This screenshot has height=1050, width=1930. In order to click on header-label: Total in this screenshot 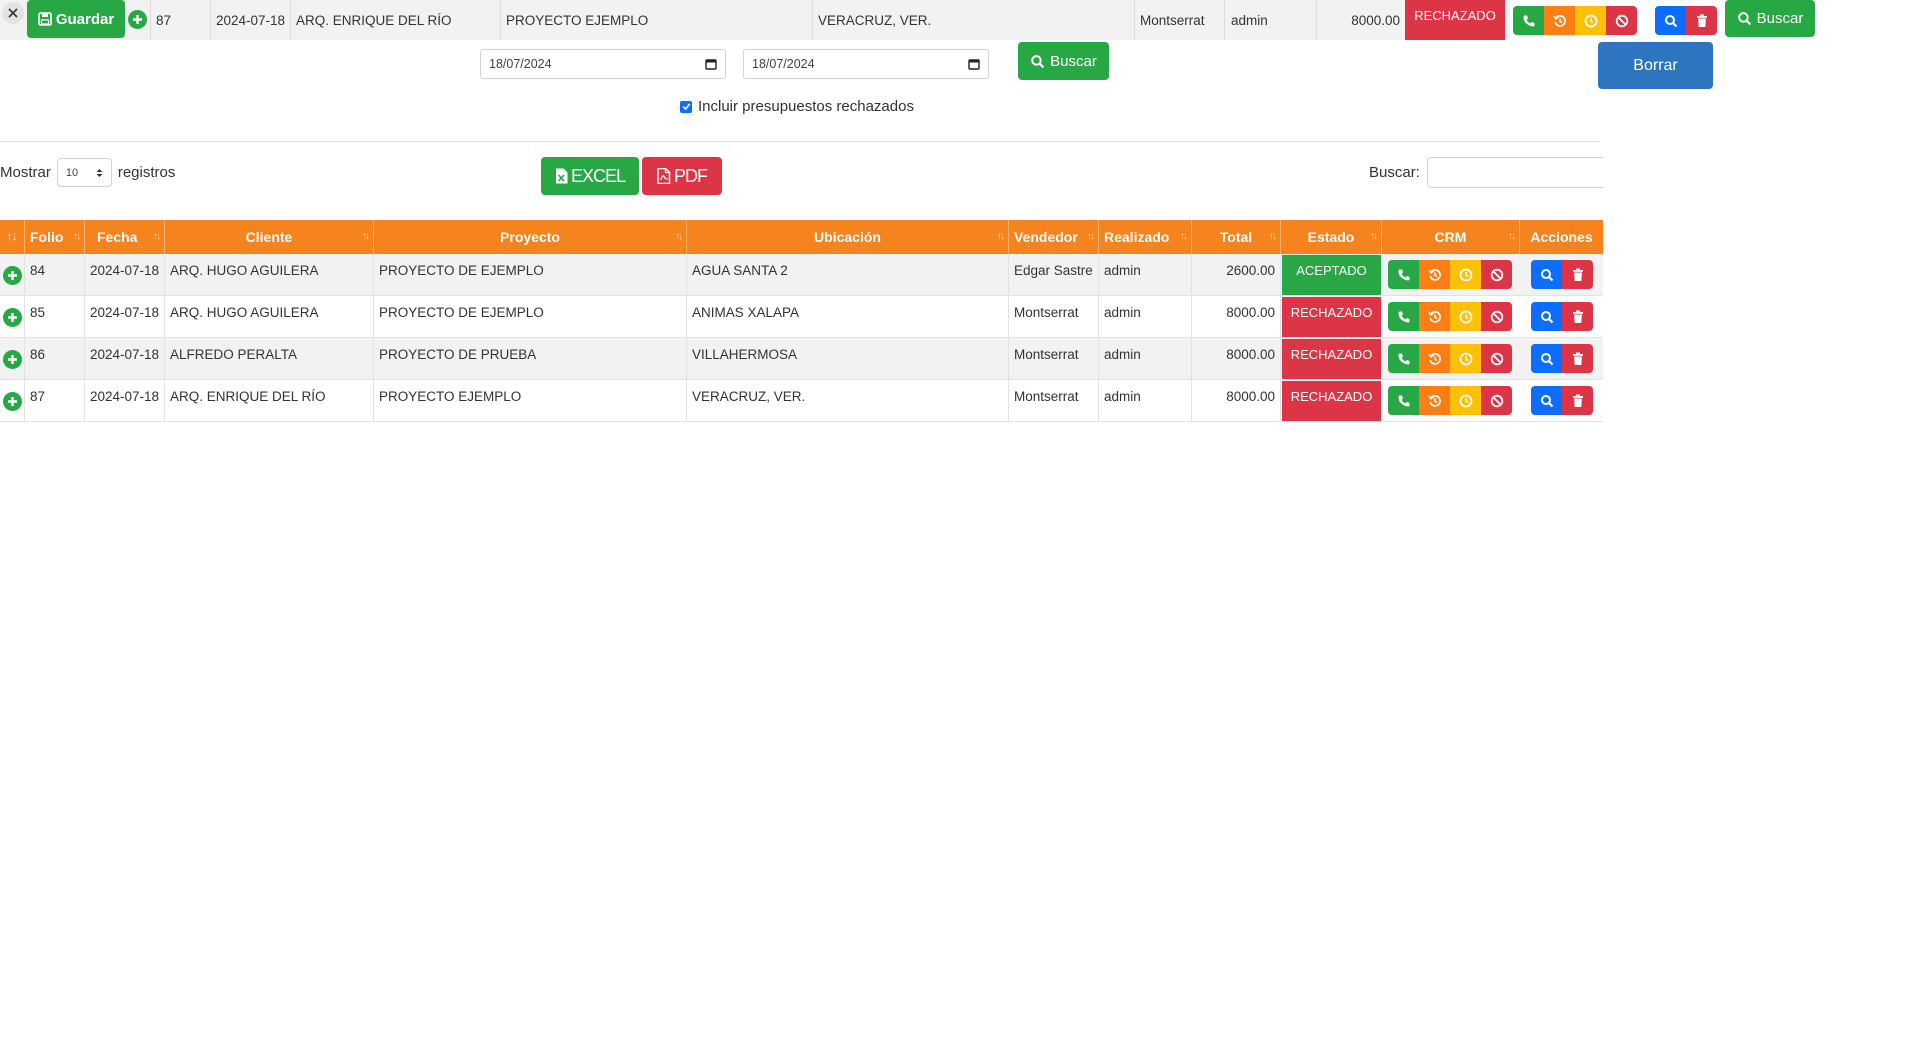, I will do `click(1236, 237)`.